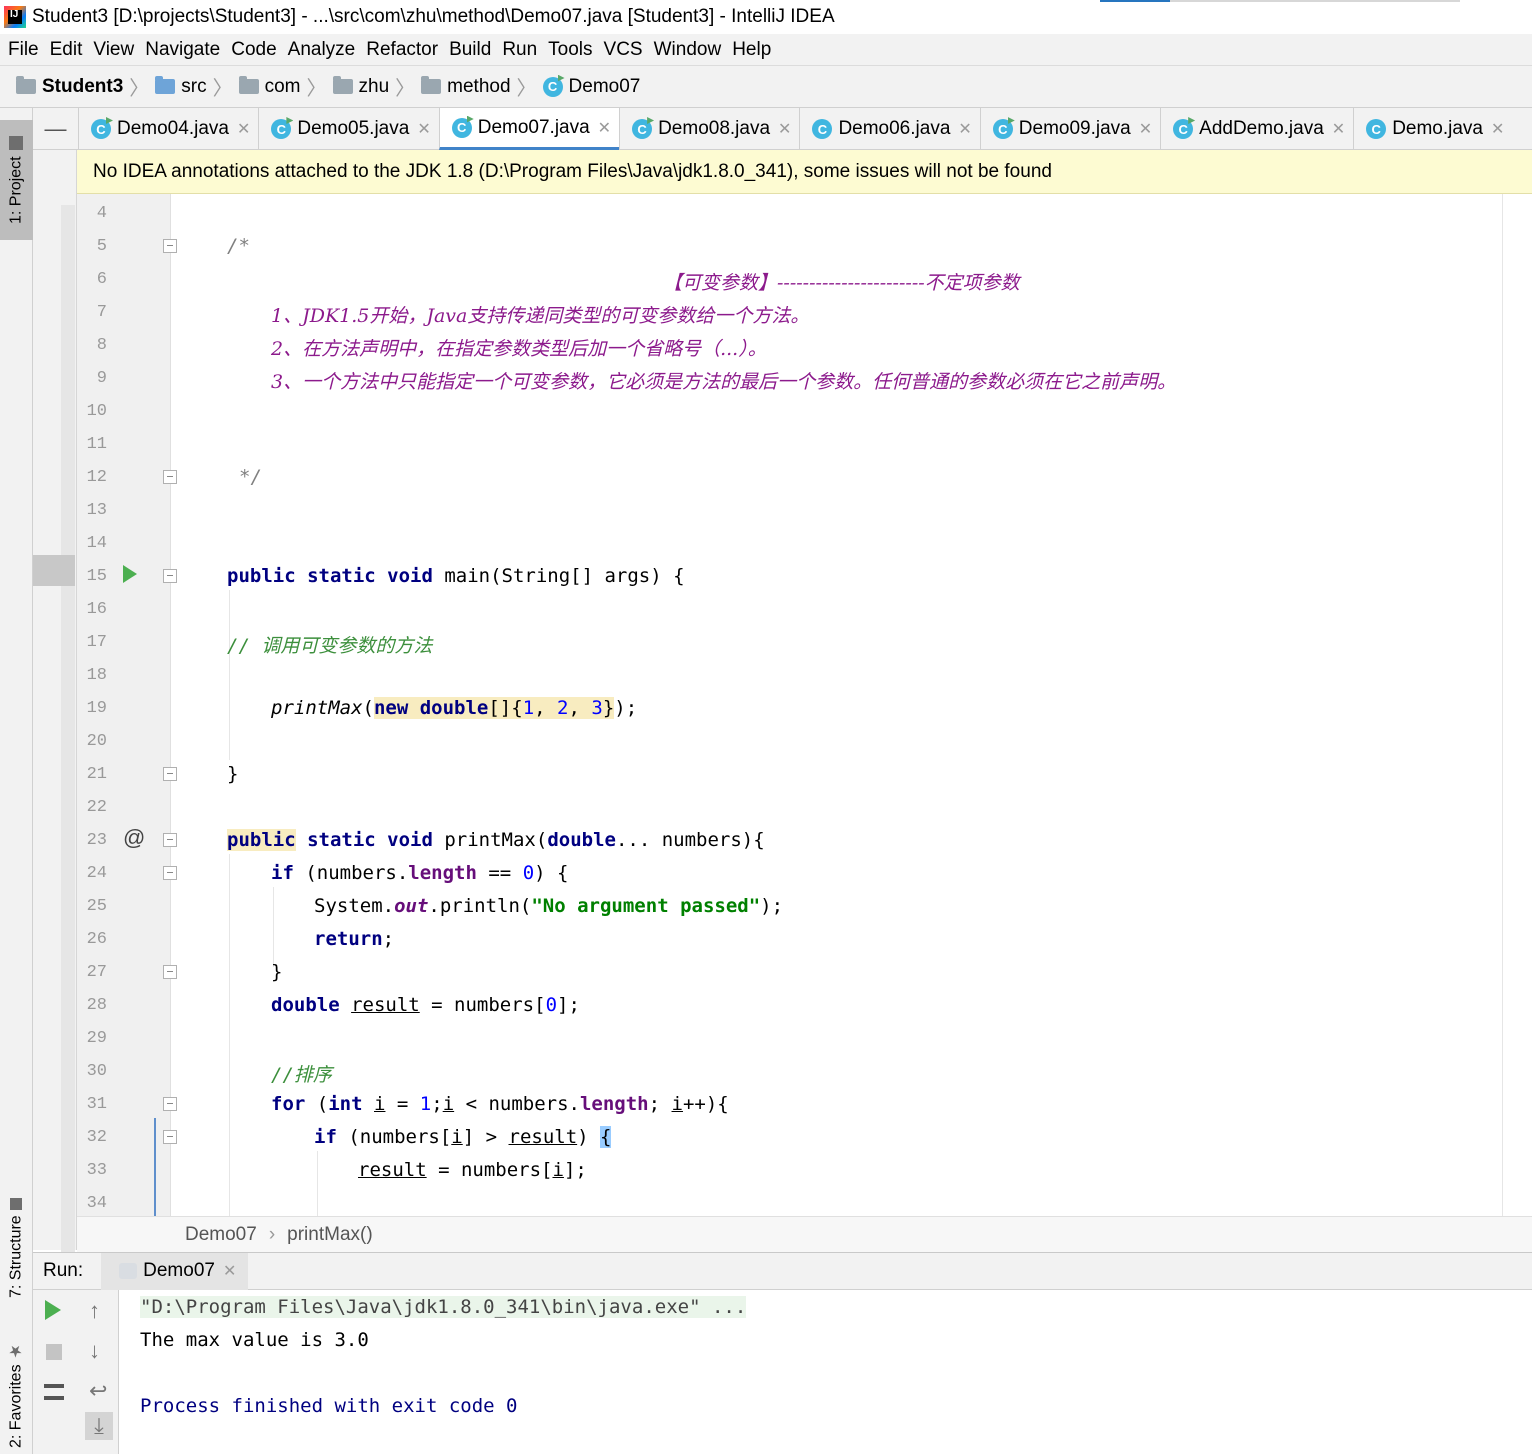 The height and width of the screenshot is (1454, 1532). What do you see at coordinates (519, 50) in the screenshot?
I see `menu-run: Run` at bounding box center [519, 50].